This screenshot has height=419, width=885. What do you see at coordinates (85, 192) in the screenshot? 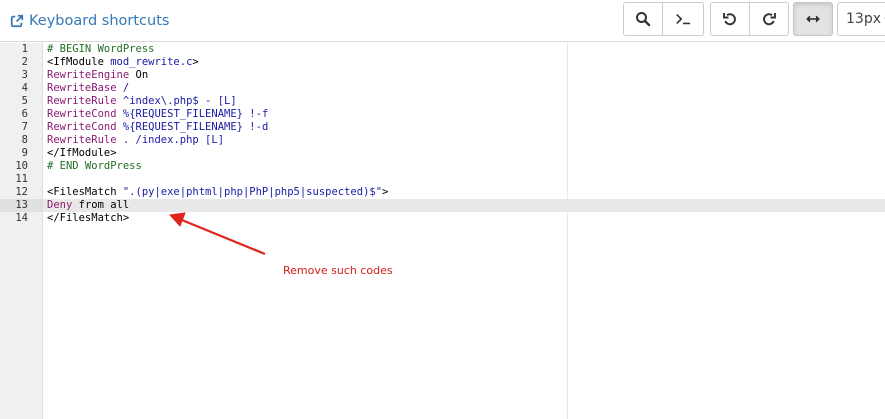
I see `code-token-tag: <FilesMatch` at bounding box center [85, 192].